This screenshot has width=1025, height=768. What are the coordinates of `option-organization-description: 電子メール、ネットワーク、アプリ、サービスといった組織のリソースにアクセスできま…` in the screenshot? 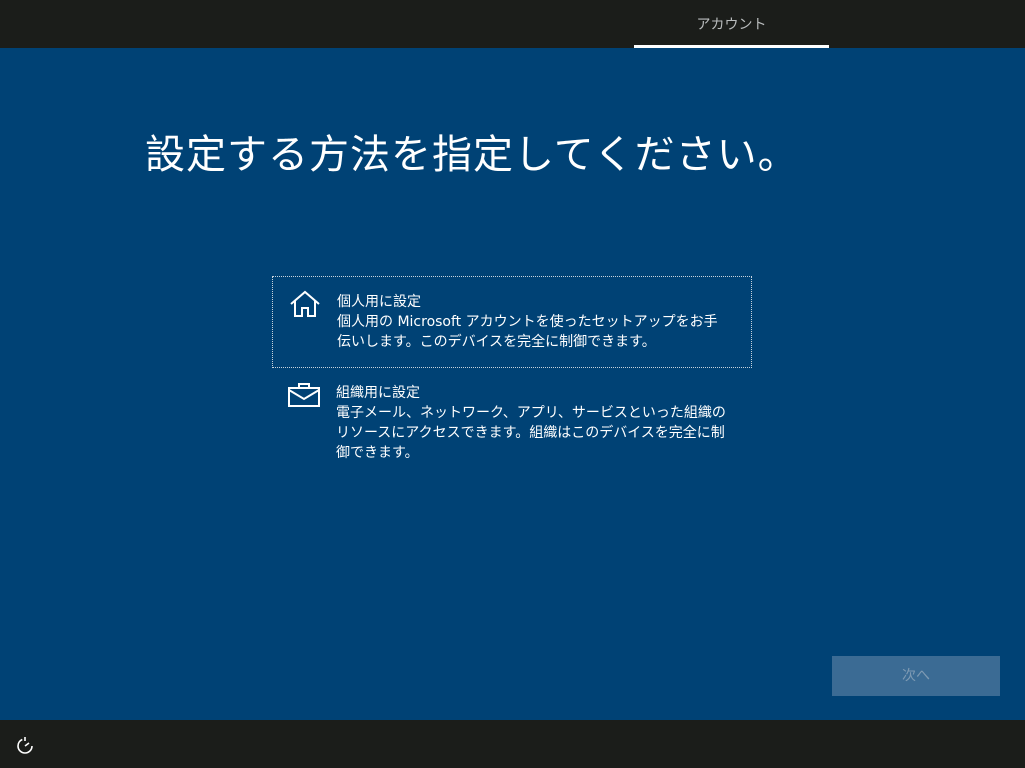 It's located at (531, 433).